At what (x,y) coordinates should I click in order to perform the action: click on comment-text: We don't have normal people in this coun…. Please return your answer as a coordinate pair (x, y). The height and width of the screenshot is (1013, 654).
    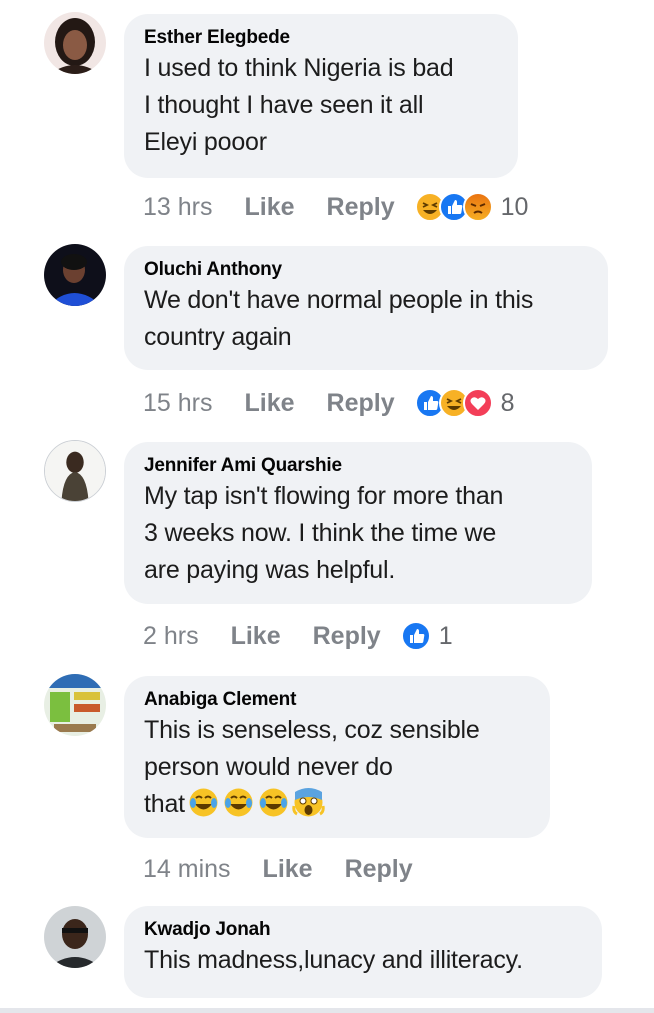
    Looking at the image, I should click on (339, 318).